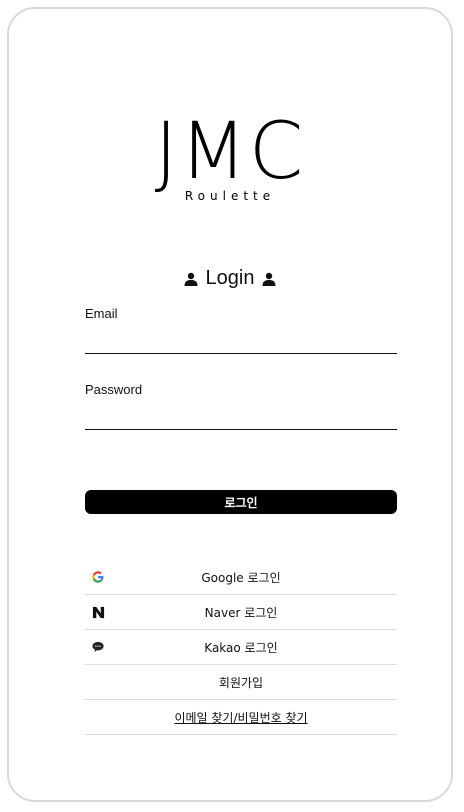  Describe the element at coordinates (98, 577) in the screenshot. I see `google-icon` at that location.